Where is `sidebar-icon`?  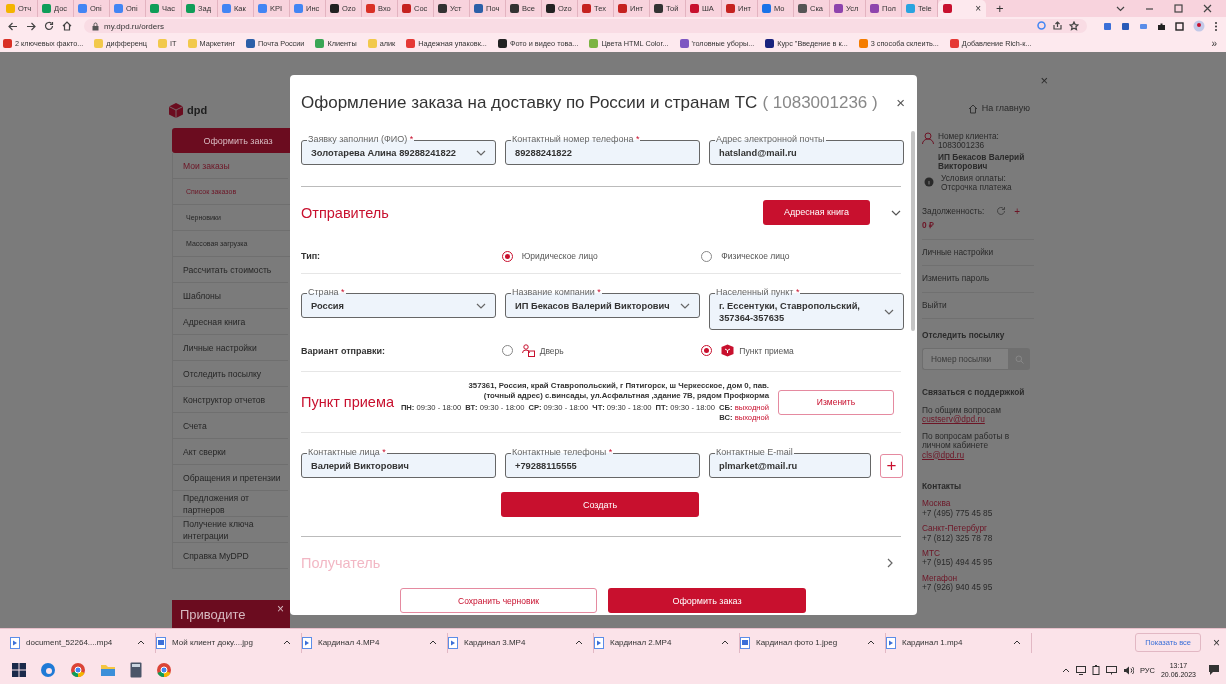 sidebar-icon is located at coordinates (1179, 26).